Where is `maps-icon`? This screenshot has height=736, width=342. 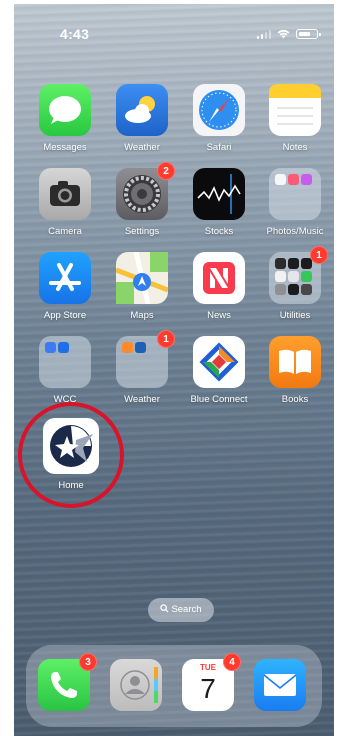 maps-icon is located at coordinates (142, 278).